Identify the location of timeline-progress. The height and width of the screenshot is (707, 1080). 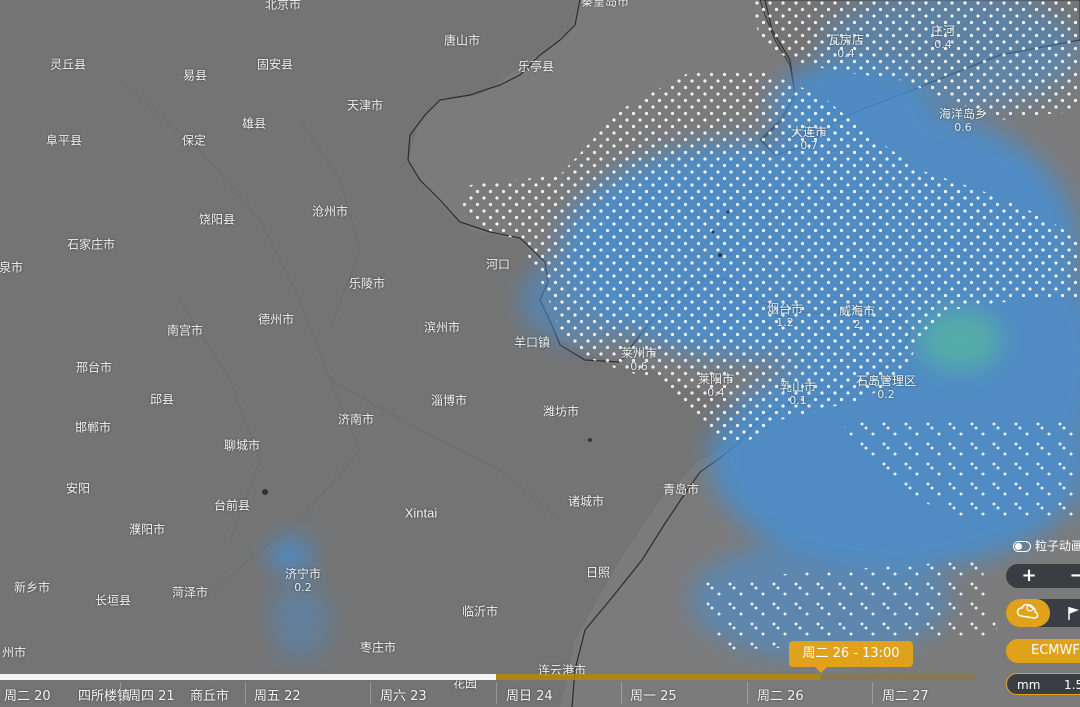
(248, 677).